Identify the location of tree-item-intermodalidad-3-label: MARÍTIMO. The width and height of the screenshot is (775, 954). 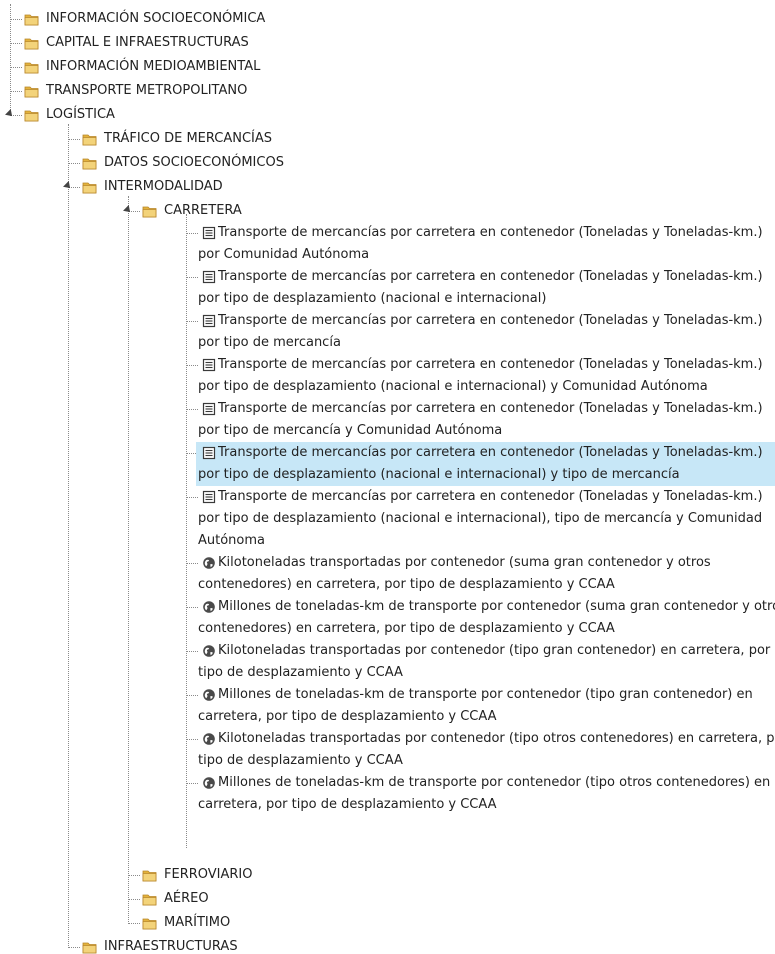
(197, 923).